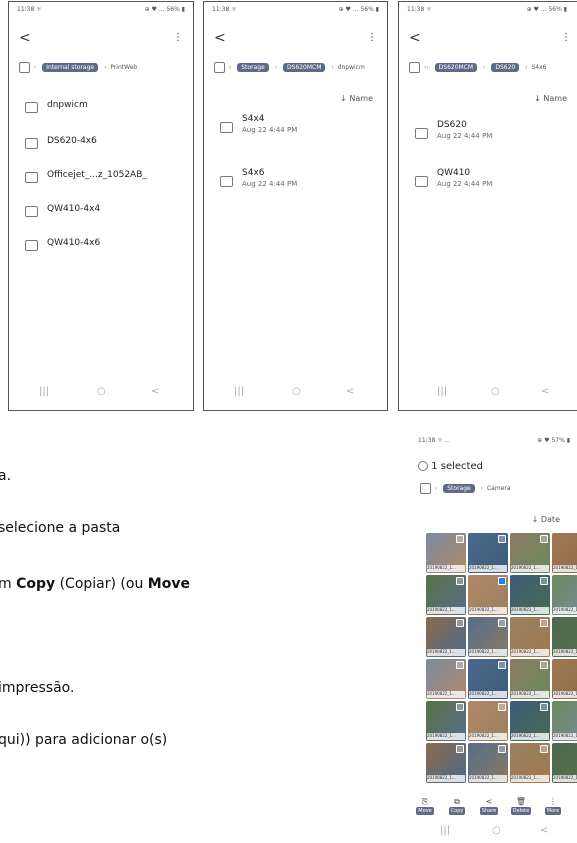 This screenshot has width=577, height=843. I want to click on folder-row: S4x6 Aug 22 4:44 PM, so click(299, 181).